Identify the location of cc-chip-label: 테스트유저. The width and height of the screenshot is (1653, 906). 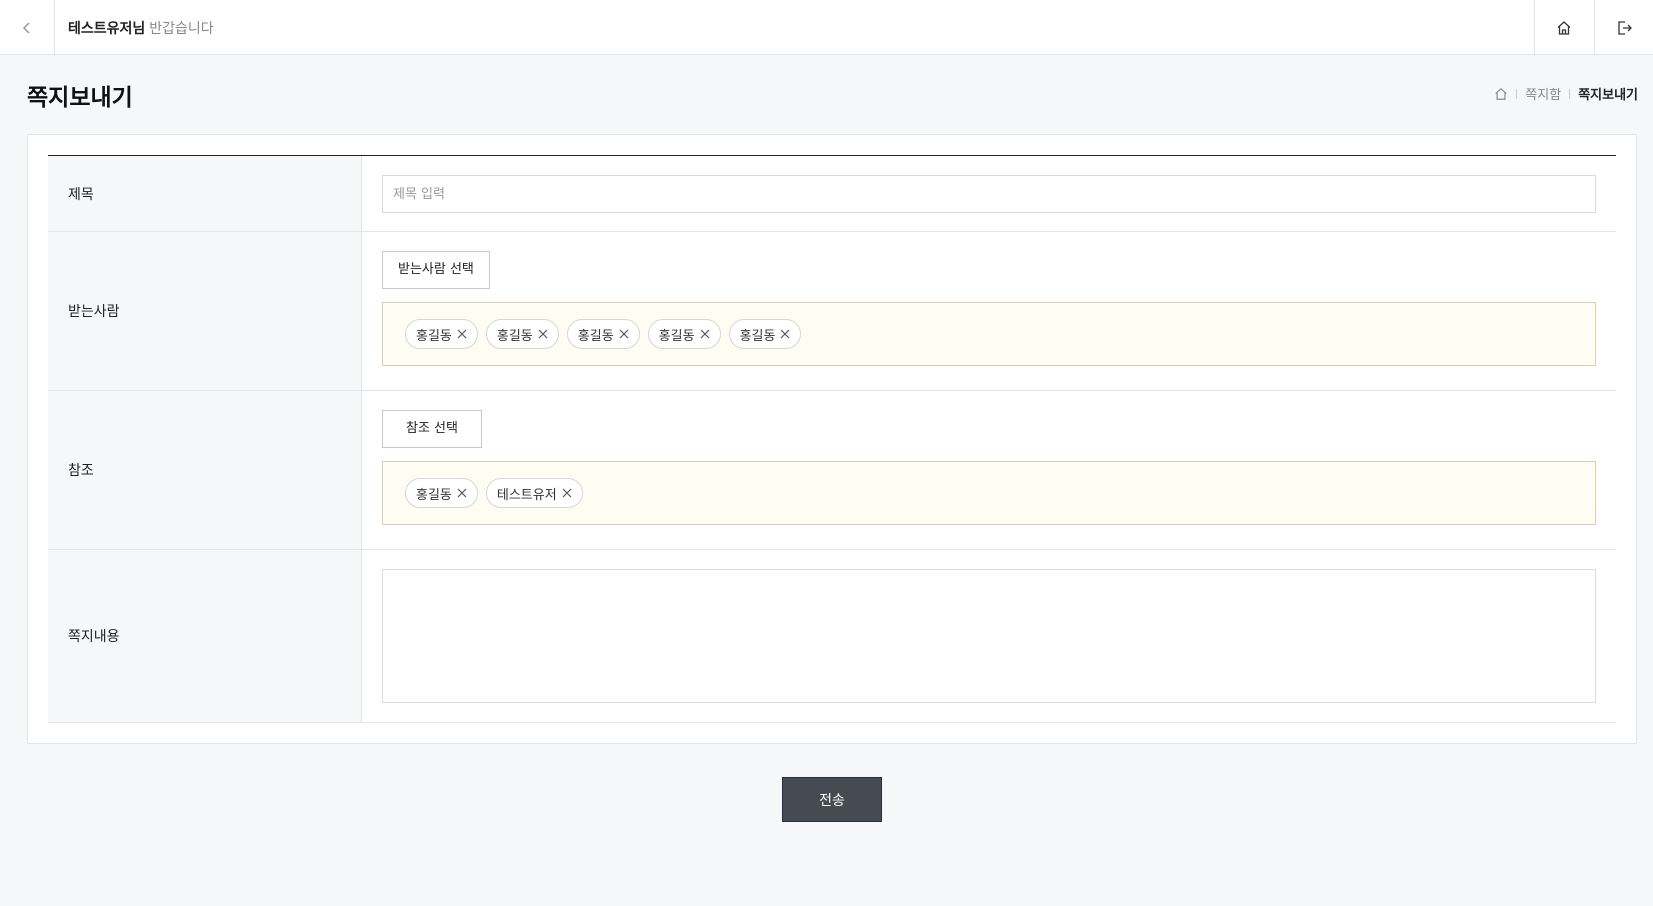
(526, 495).